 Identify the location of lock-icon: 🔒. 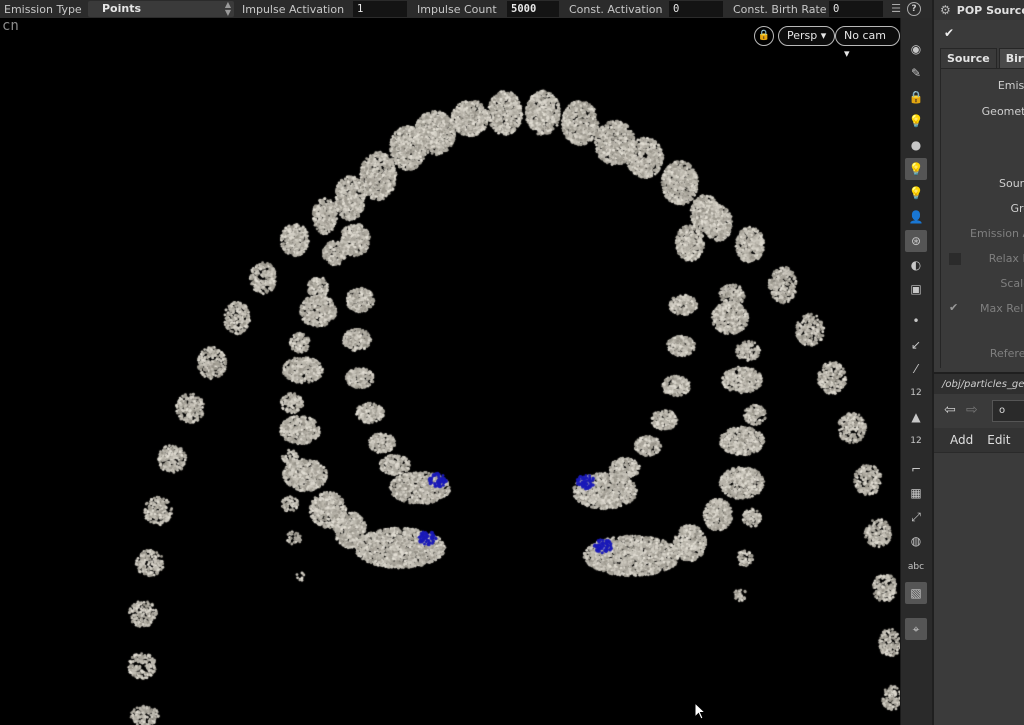
(916, 97).